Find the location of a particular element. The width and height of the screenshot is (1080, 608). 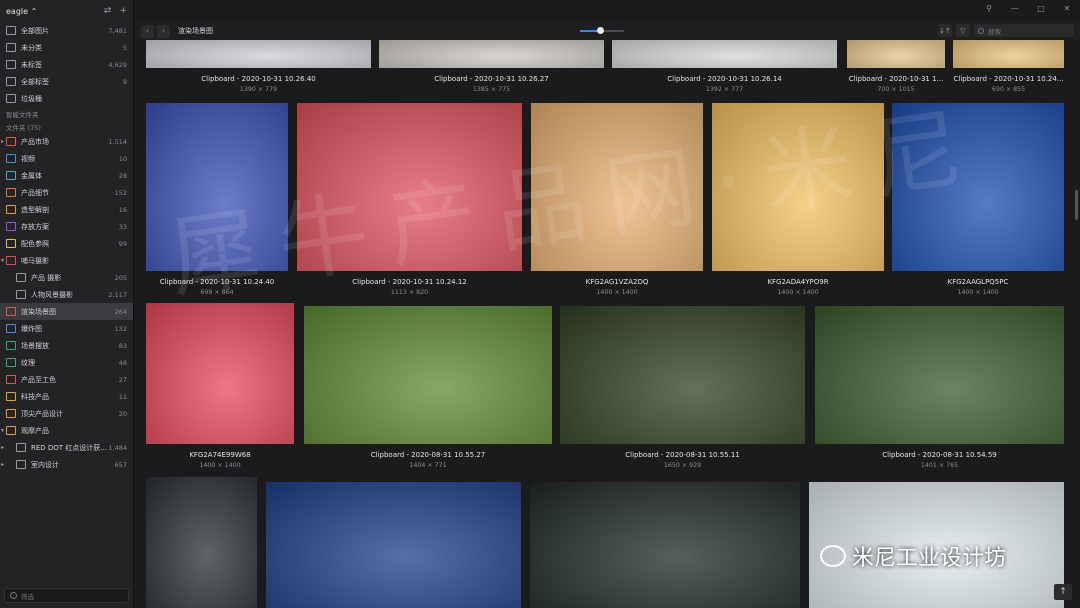

sidebar-item: 人物风景摄影 2,117 is located at coordinates (66, 294).